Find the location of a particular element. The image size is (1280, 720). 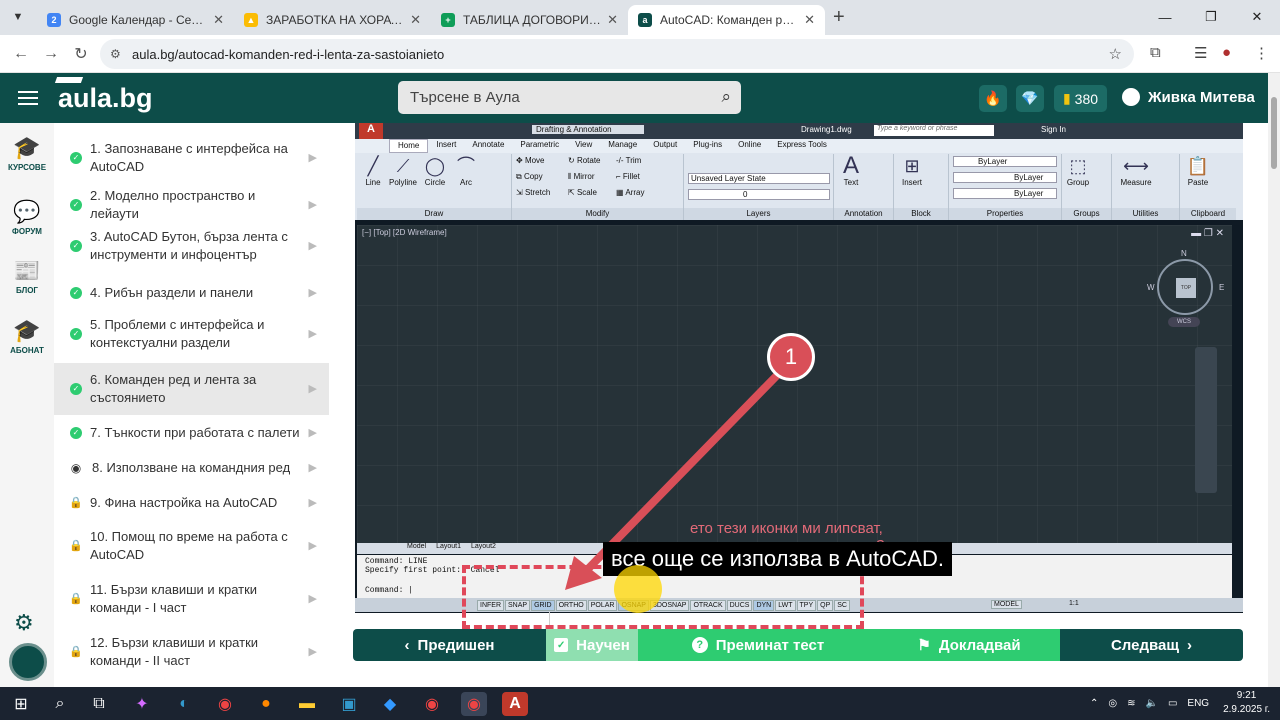

autocad-search: Type a keyword or phrase is located at coordinates (934, 130).